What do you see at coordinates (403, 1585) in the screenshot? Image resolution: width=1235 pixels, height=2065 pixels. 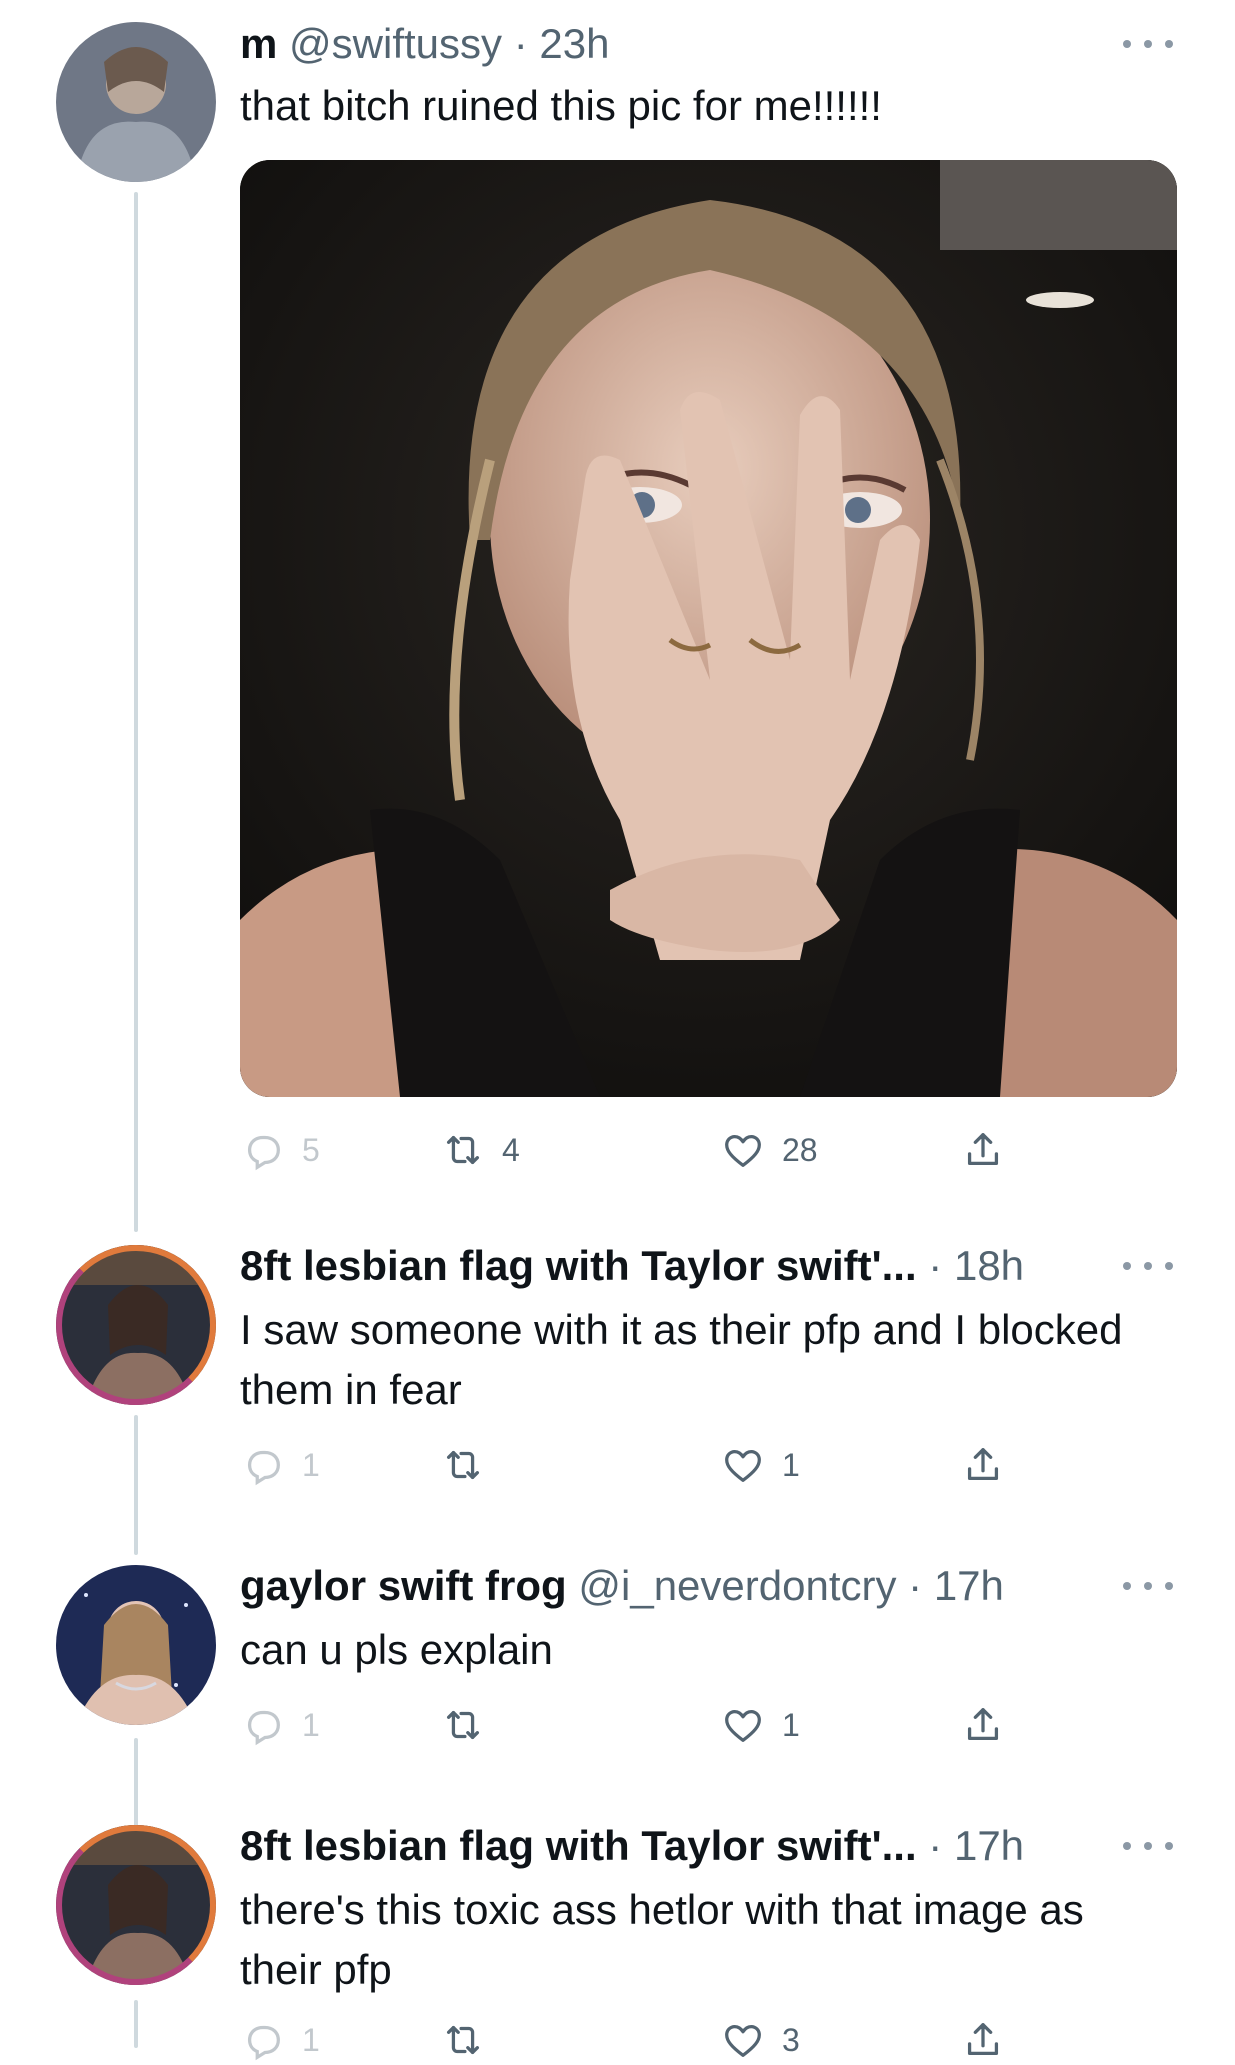 I see `display-name: gaylor swift frog` at bounding box center [403, 1585].